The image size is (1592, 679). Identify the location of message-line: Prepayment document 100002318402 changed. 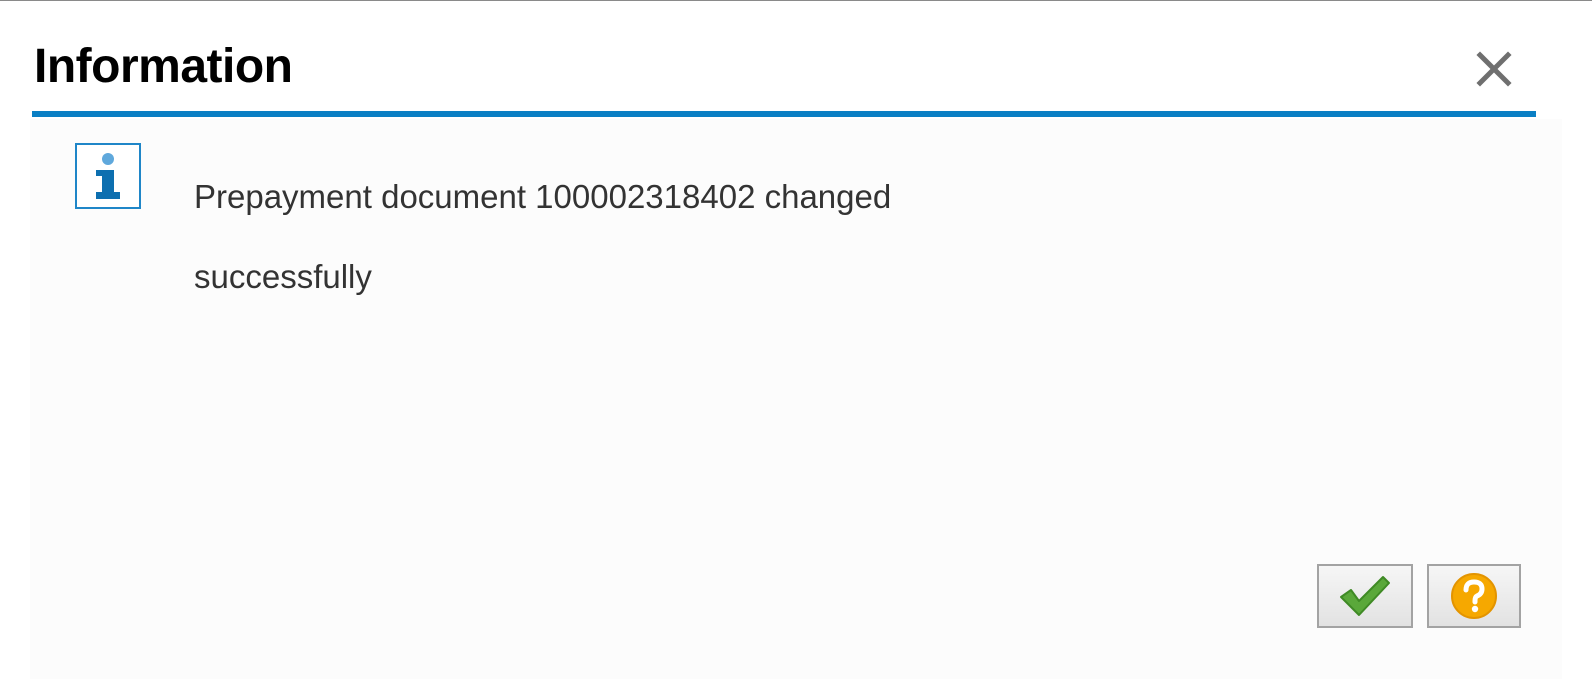
(543, 196).